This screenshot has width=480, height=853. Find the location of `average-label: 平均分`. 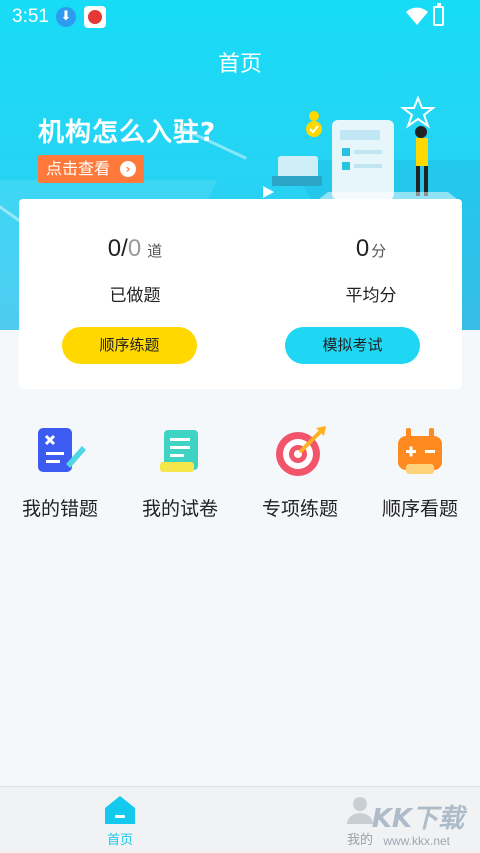

average-label: 平均分 is located at coordinates (371, 296).